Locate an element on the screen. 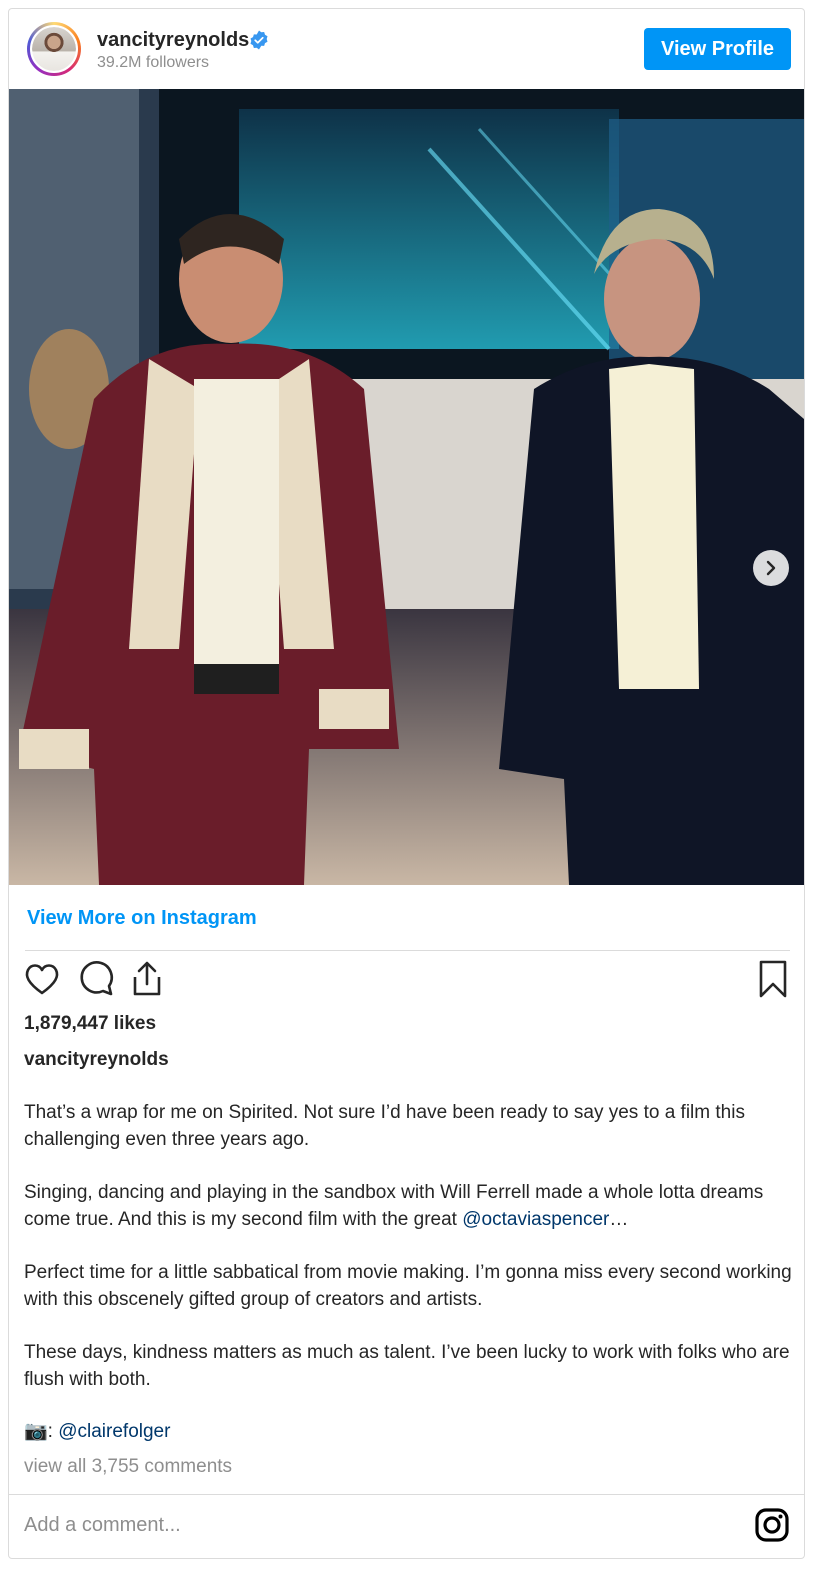  credit-mention-link: @clairefolger is located at coordinates (114, 1431).